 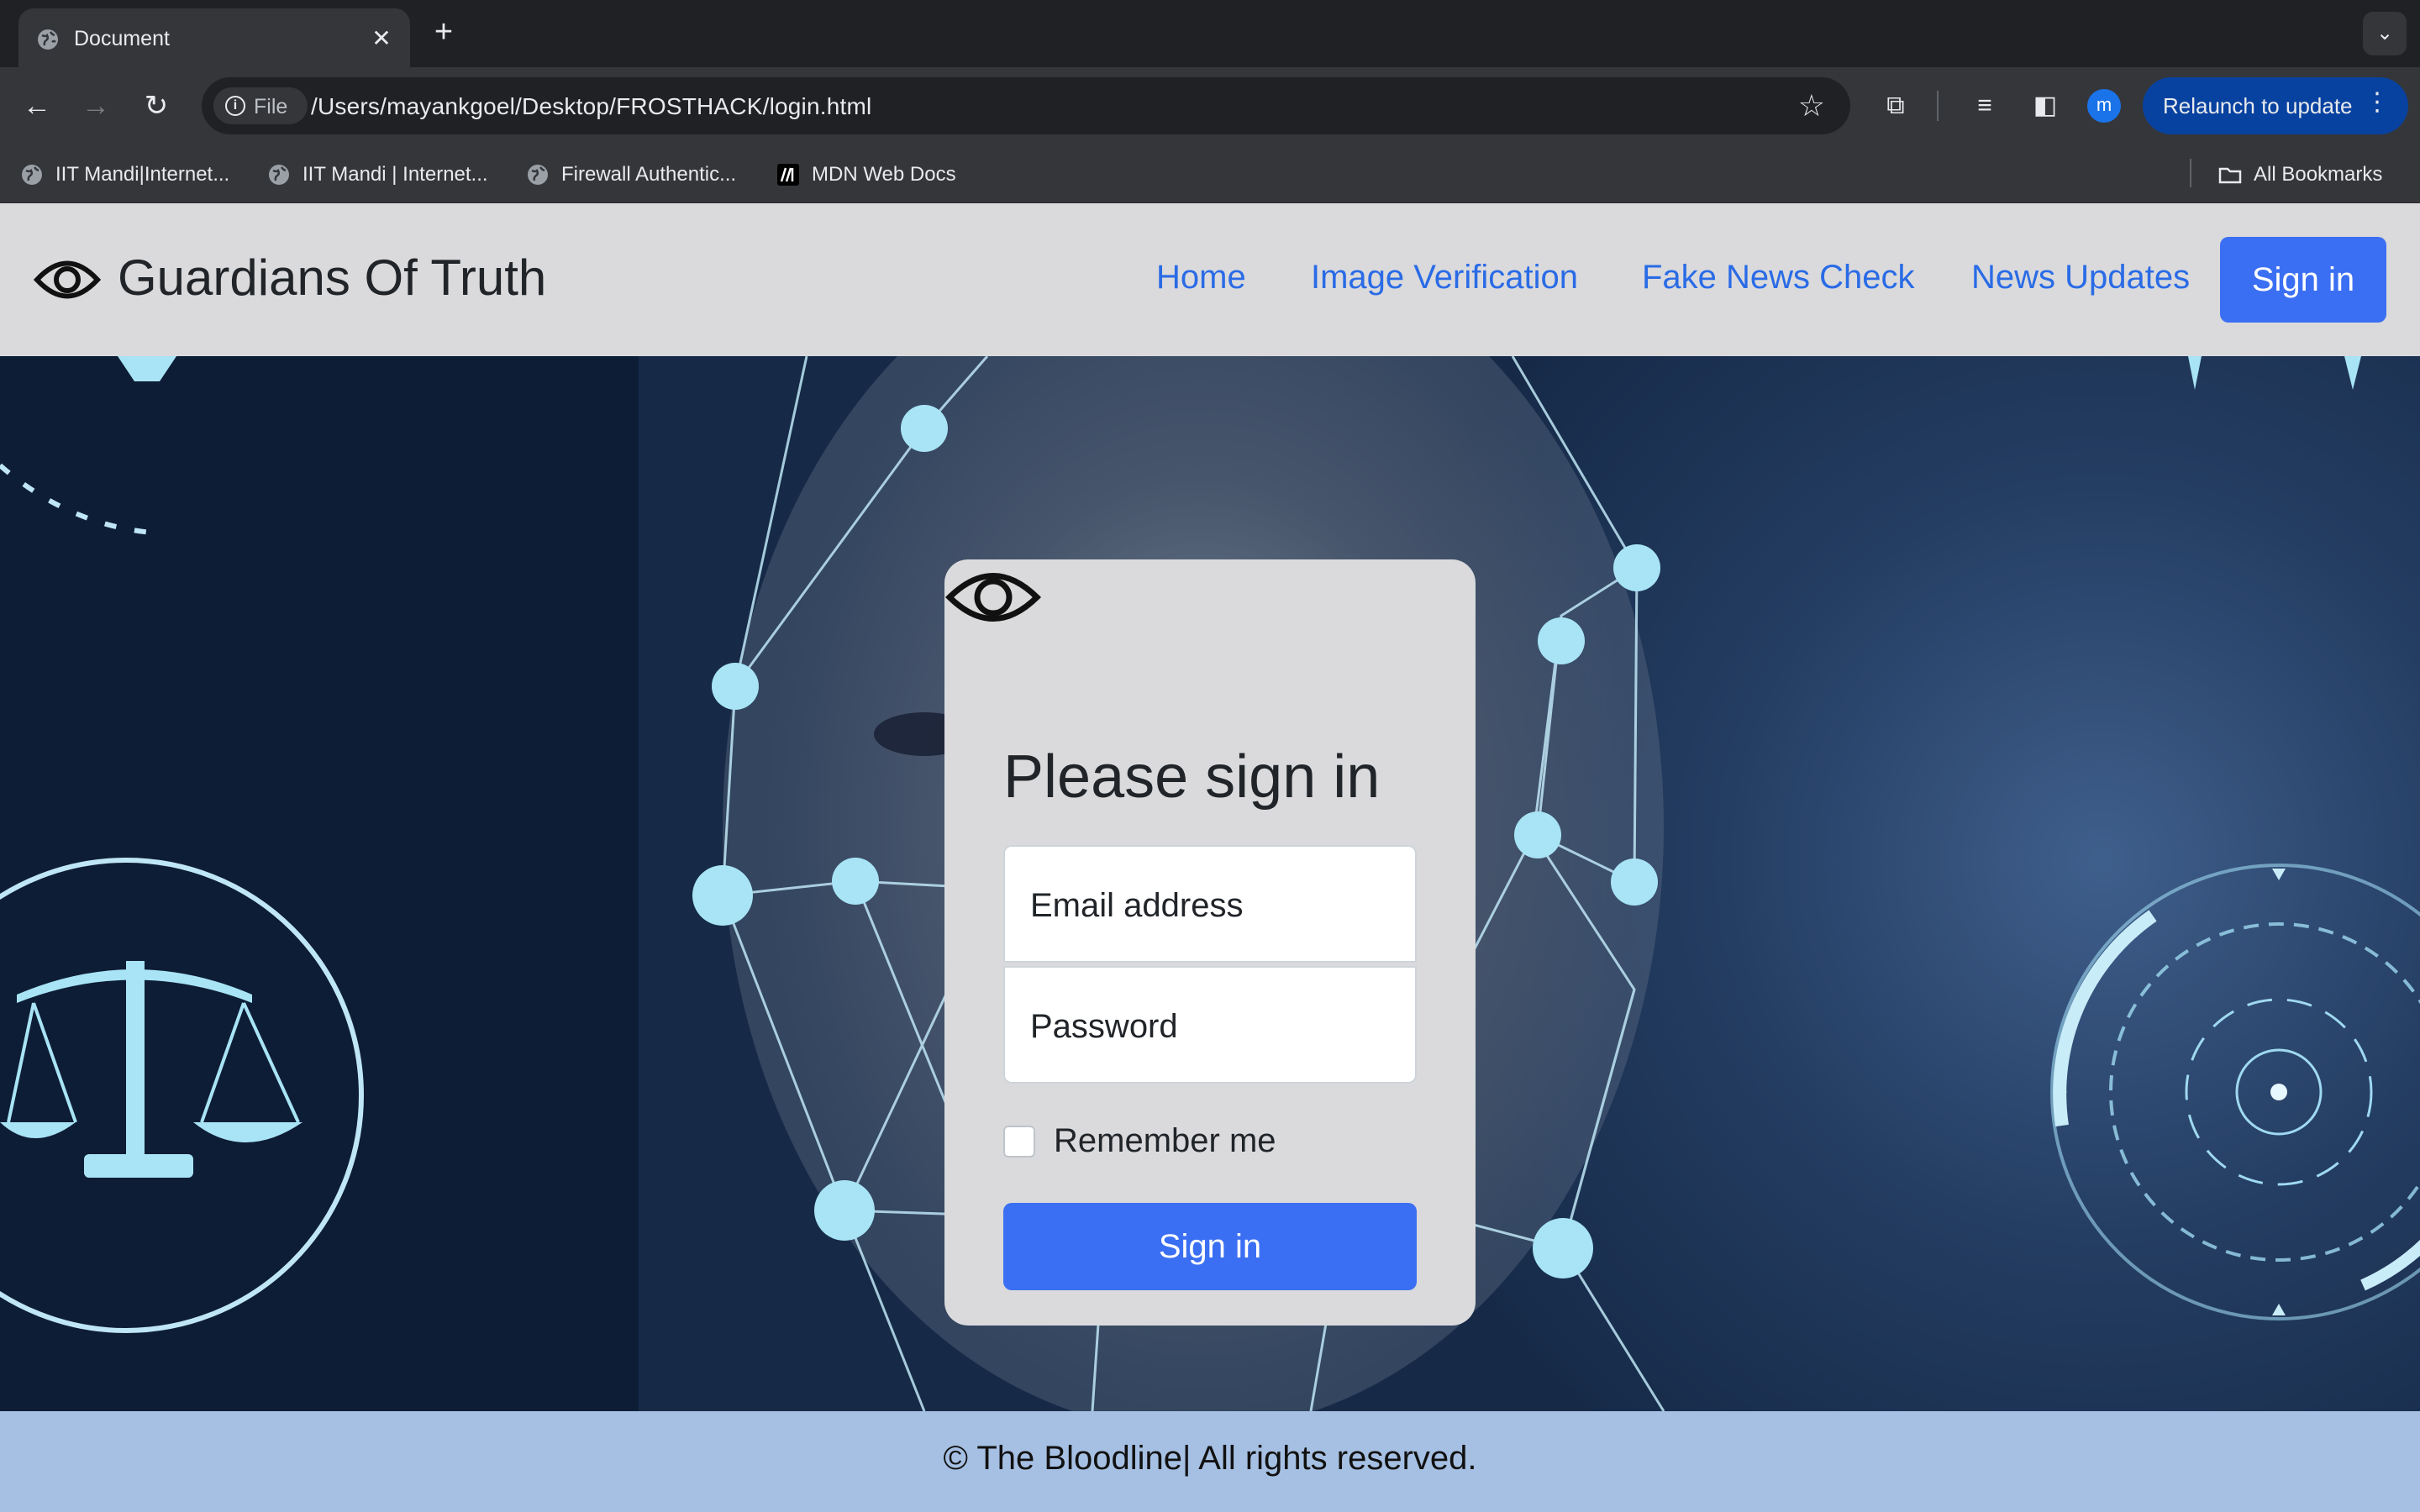 What do you see at coordinates (1210, 1025) in the screenshot?
I see `password-field: Password` at bounding box center [1210, 1025].